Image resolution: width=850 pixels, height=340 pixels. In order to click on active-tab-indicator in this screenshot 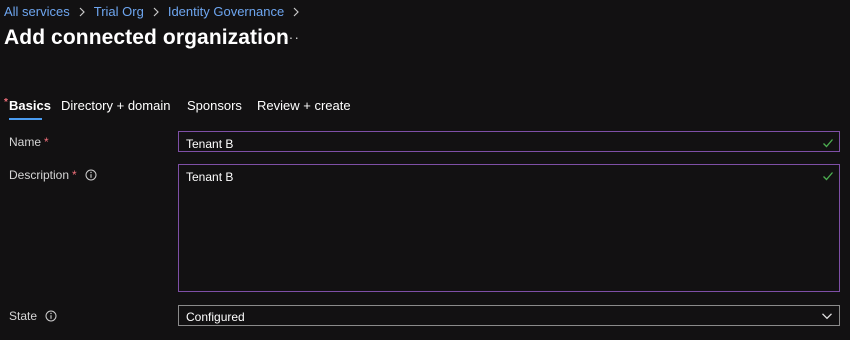, I will do `click(25, 119)`.